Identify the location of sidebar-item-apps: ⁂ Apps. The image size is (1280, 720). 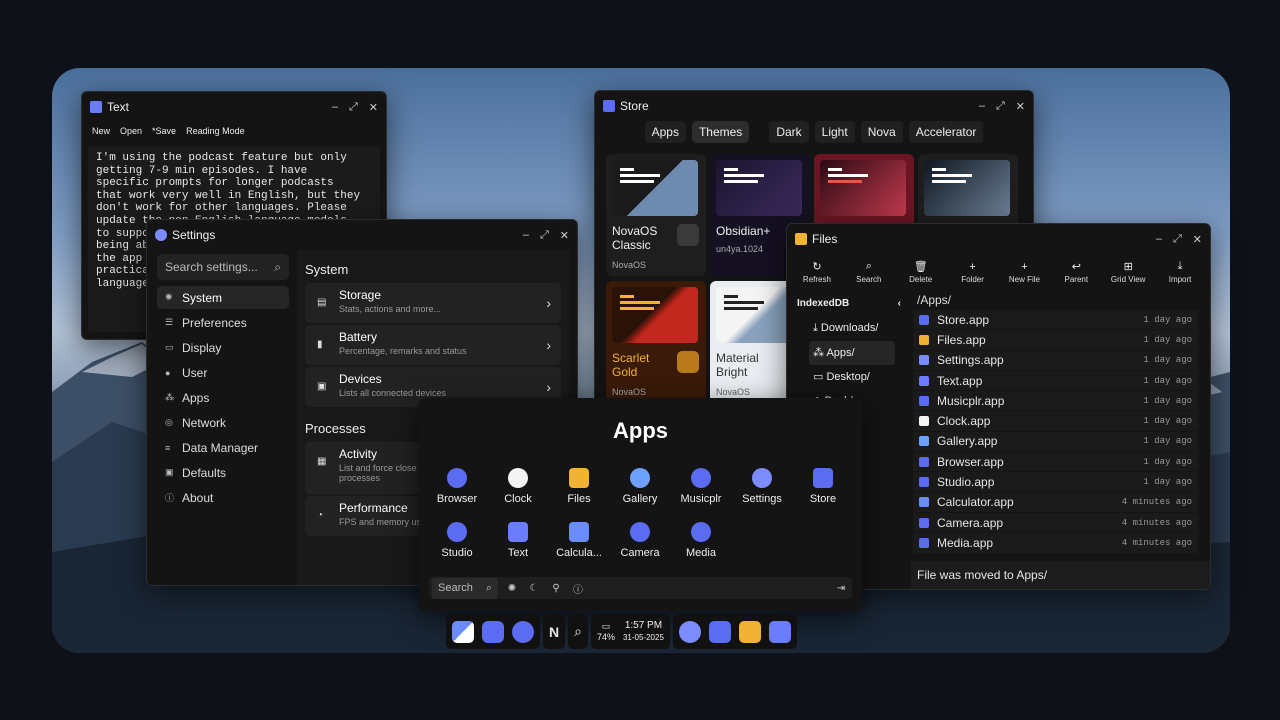
(223, 397).